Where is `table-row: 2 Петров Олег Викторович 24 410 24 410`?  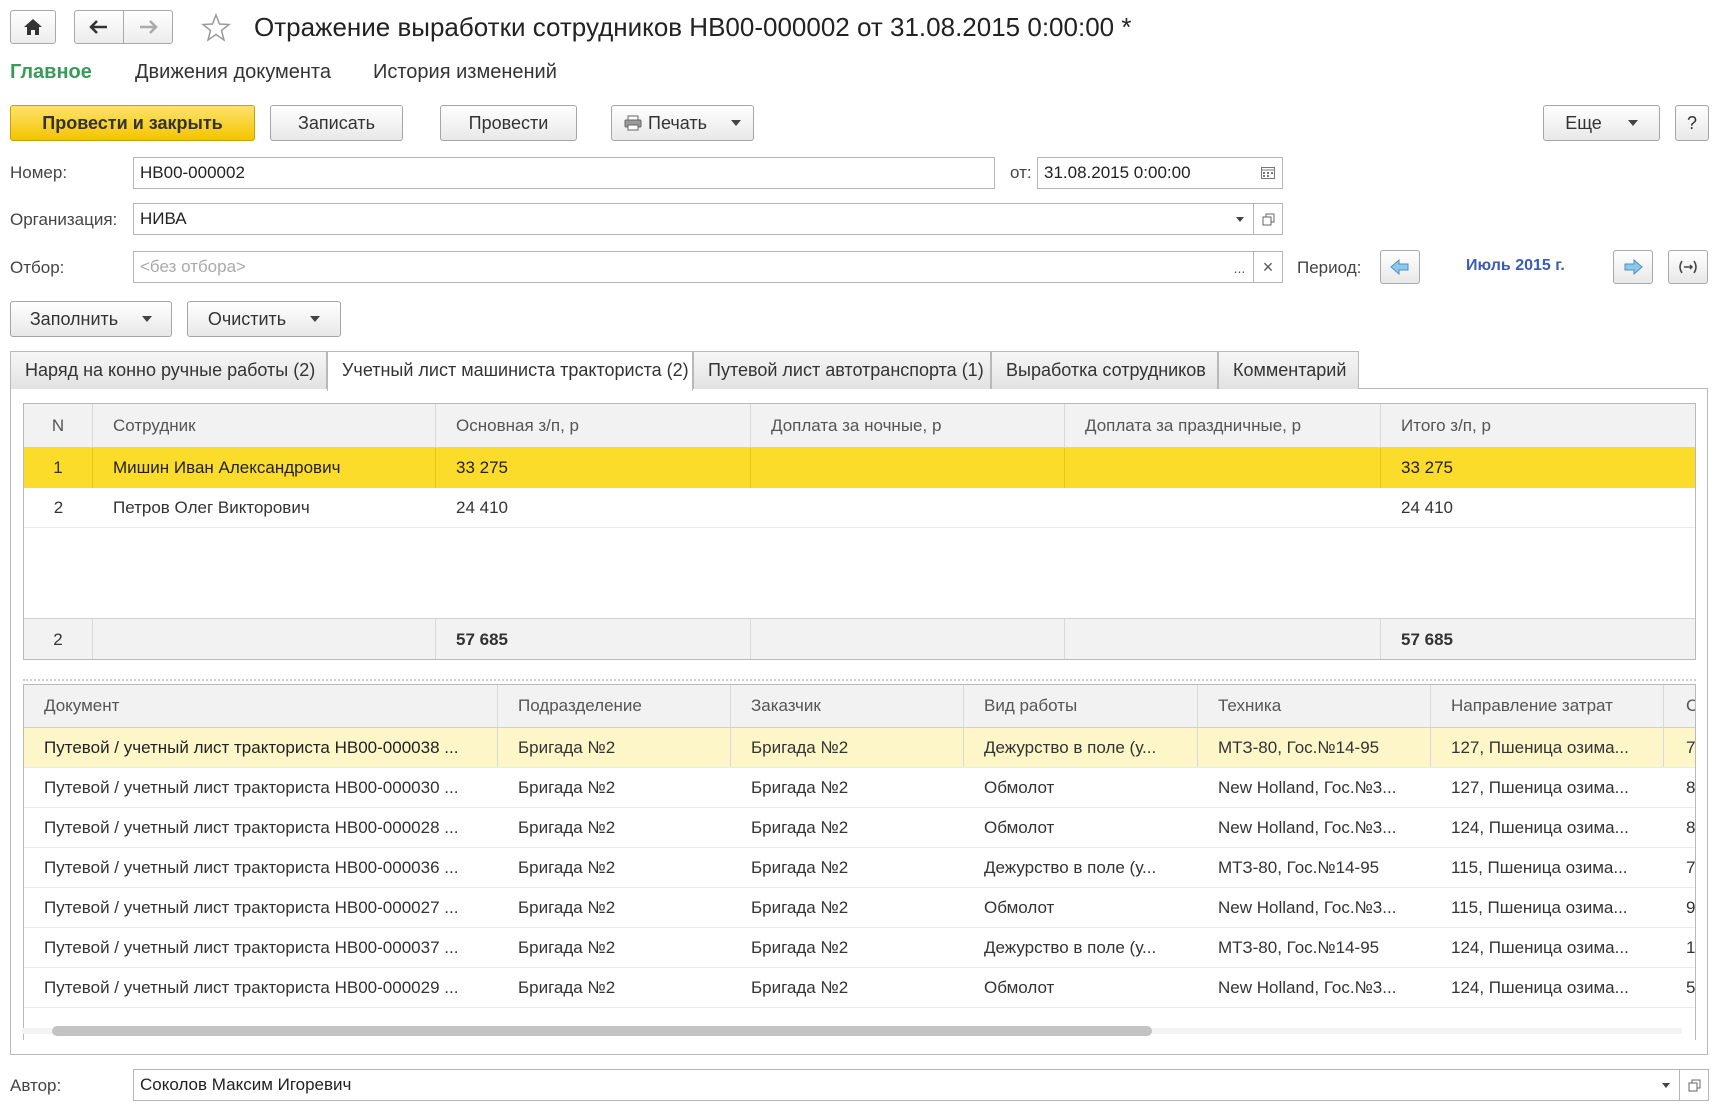 table-row: 2 Петров Олег Викторович 24 410 24 410 is located at coordinates (859, 508).